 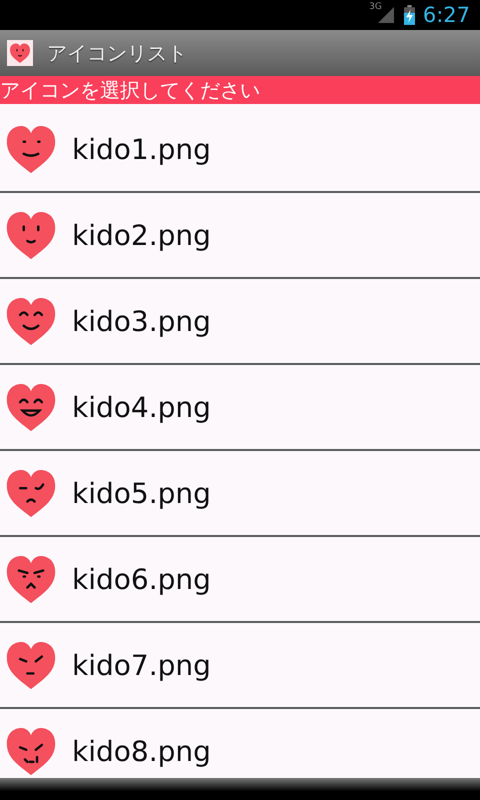 I want to click on battery-charging-icon, so click(x=409, y=15).